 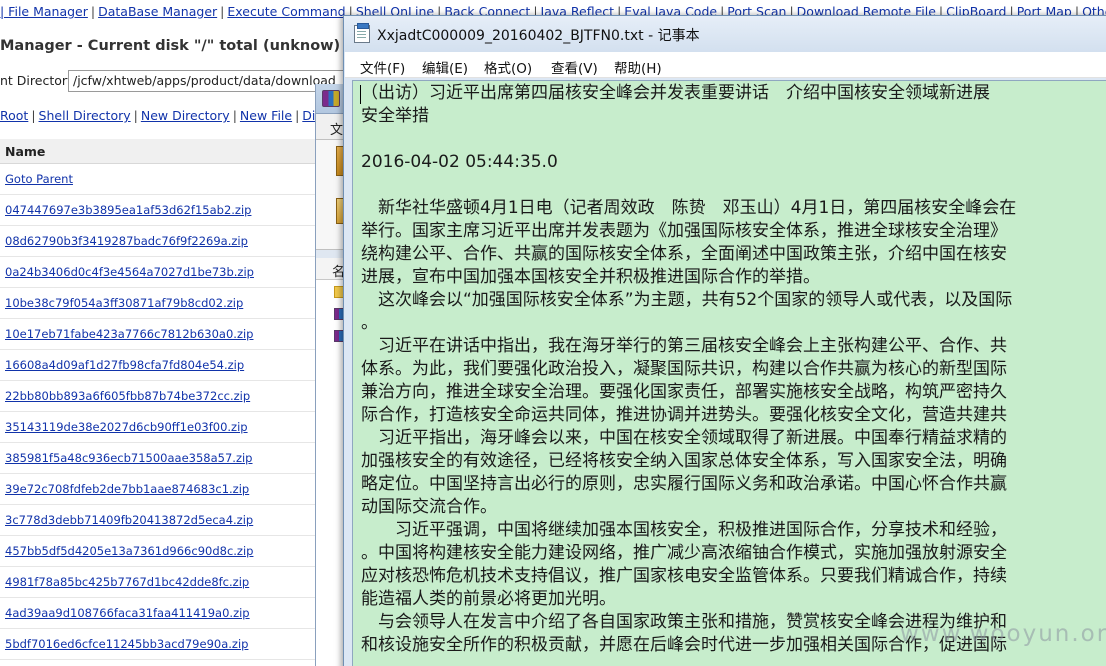 I want to click on text-line: 习近平指出，海牙峰会以来，中国在核安全领域取得了新进展。中国奉行精益求精的, so click(x=684, y=438).